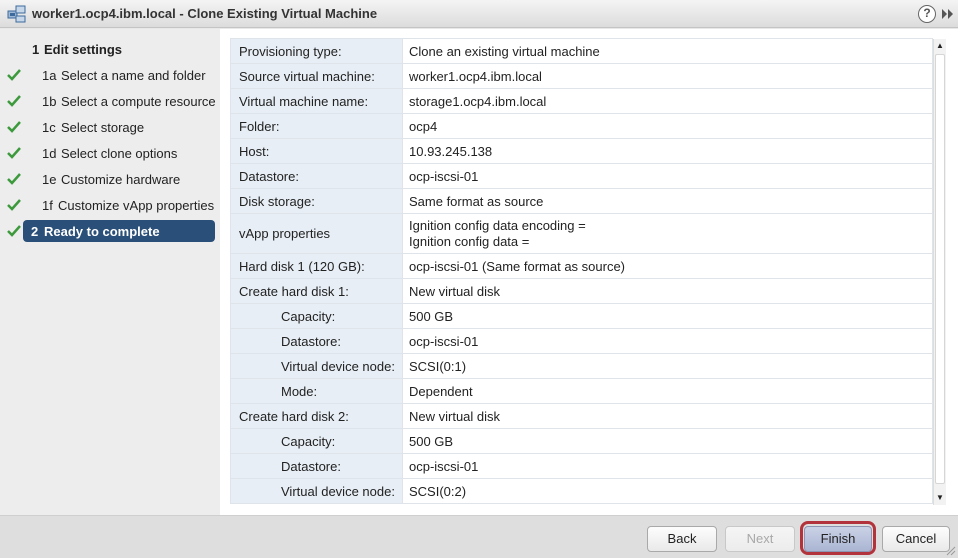  What do you see at coordinates (667, 266) in the screenshot?
I see `summary-value: ocp-iscsi-01 (Same format as source)` at bounding box center [667, 266].